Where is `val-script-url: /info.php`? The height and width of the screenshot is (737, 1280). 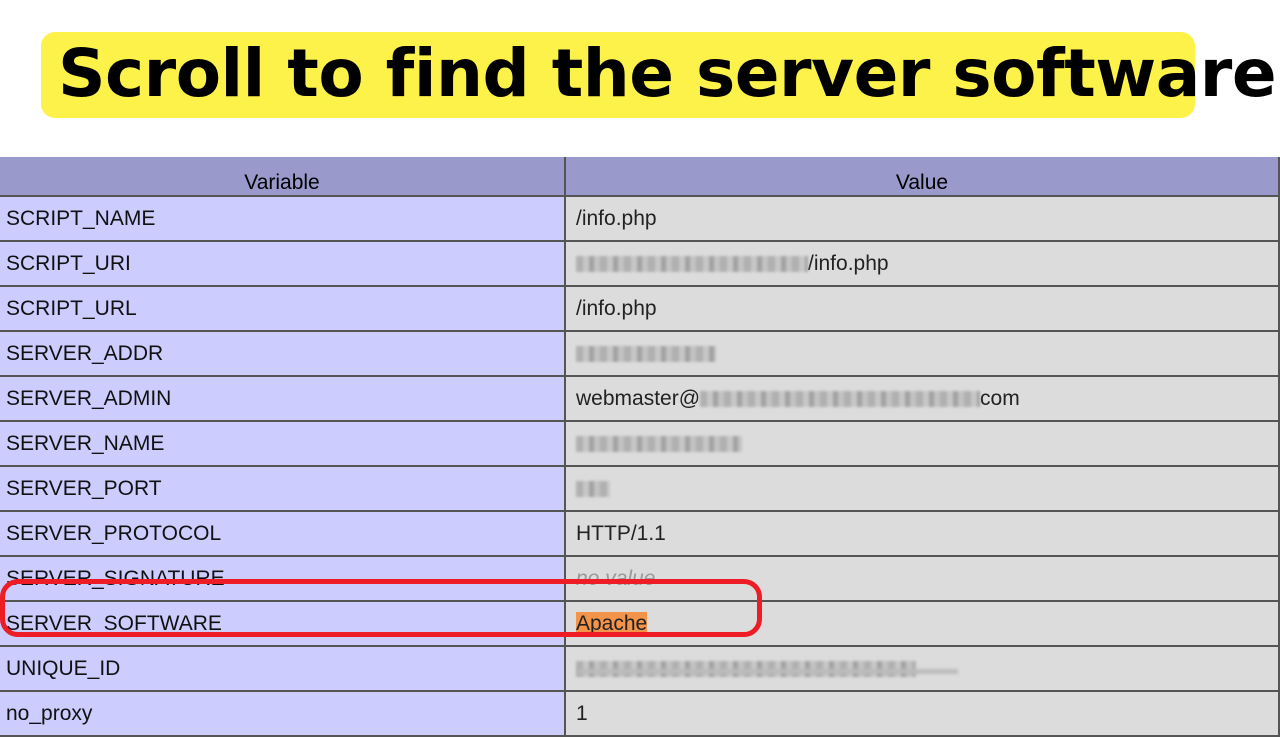 val-script-url: /info.php is located at coordinates (922, 309).